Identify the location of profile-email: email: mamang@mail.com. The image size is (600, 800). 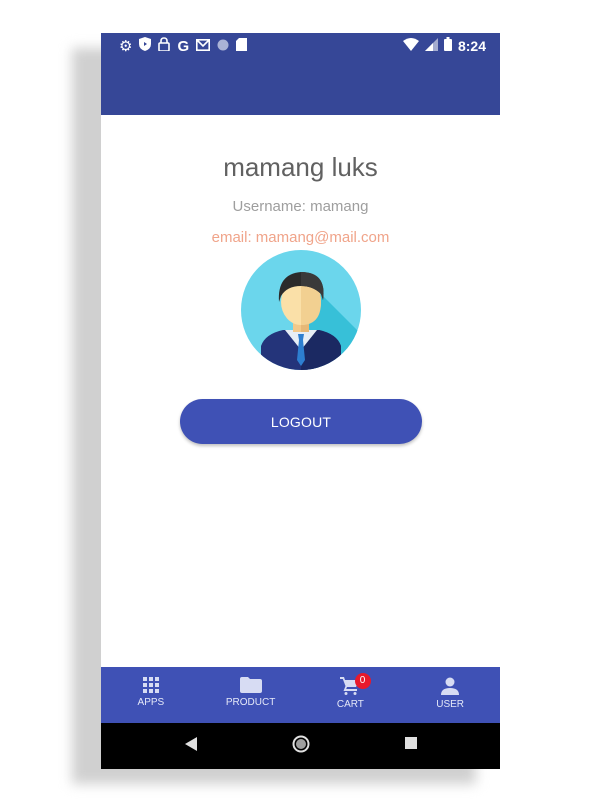
(300, 237).